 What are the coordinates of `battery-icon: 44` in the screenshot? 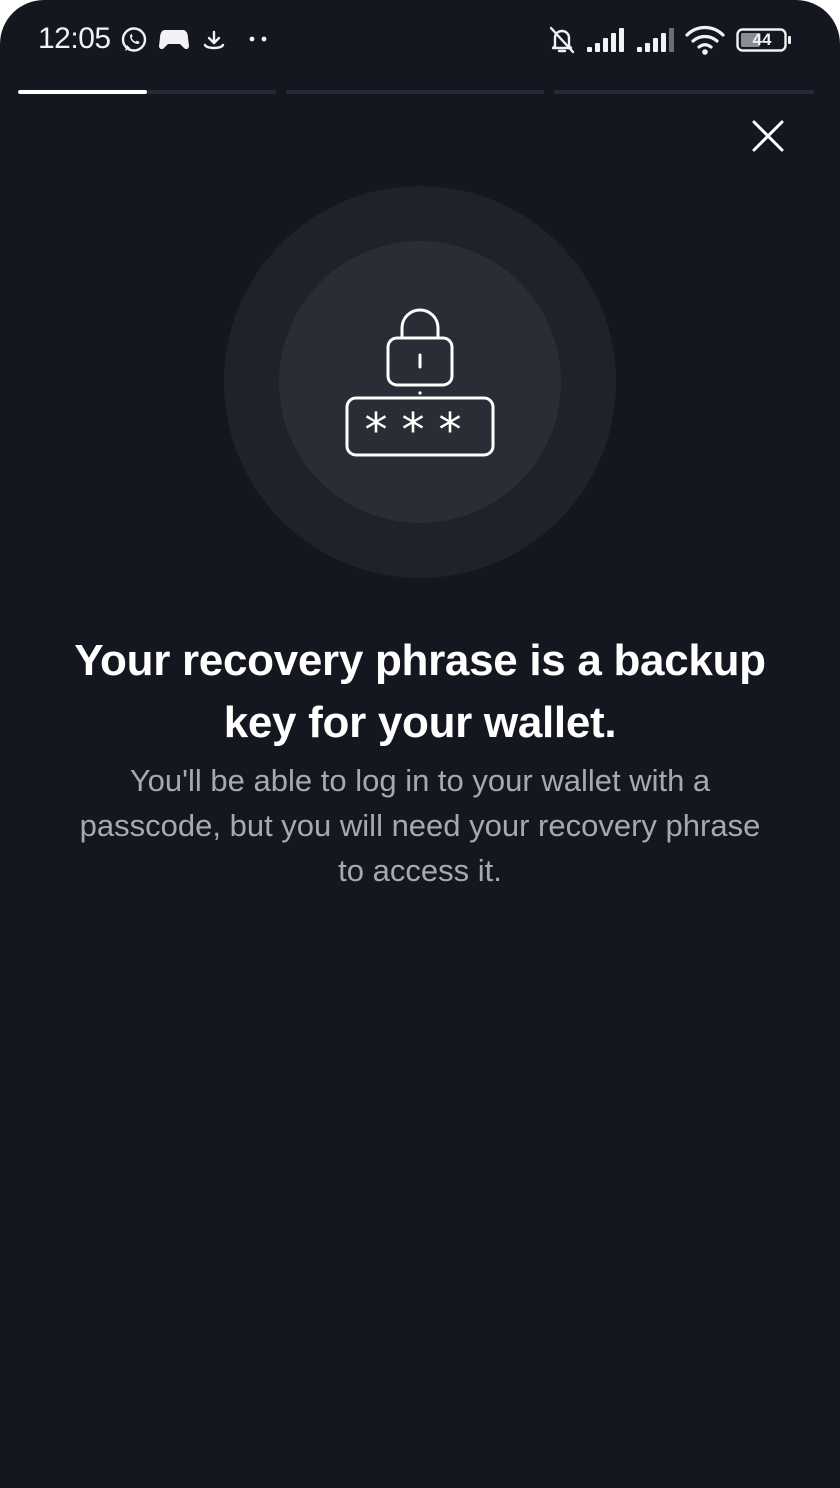 It's located at (764, 40).